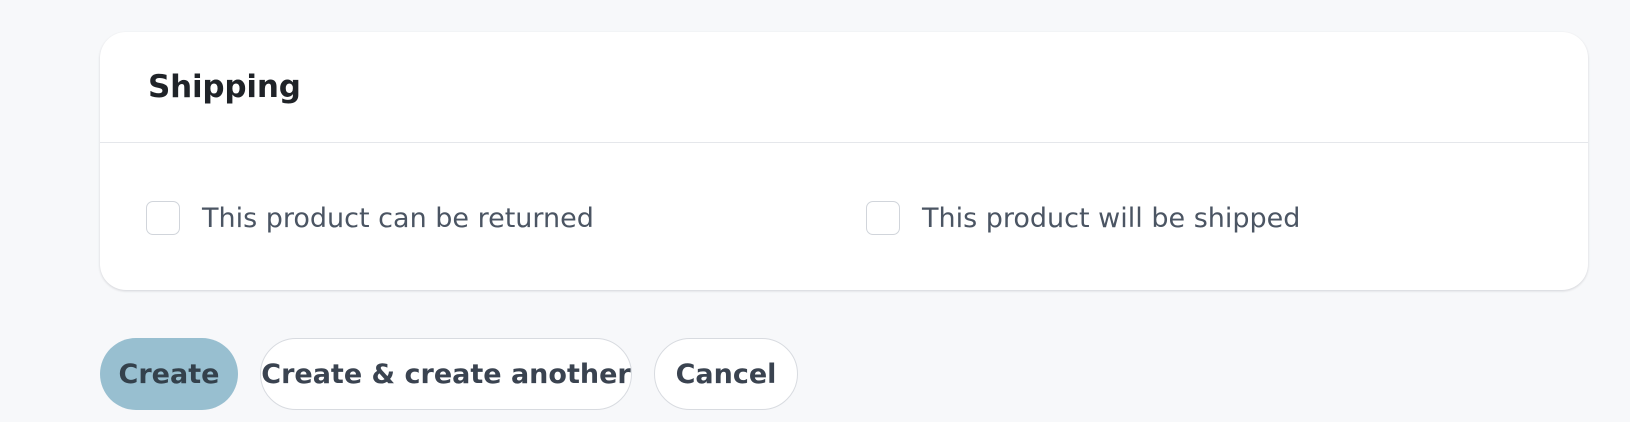 The width and height of the screenshot is (1630, 422). What do you see at coordinates (169, 374) in the screenshot?
I see `create-button: Create` at bounding box center [169, 374].